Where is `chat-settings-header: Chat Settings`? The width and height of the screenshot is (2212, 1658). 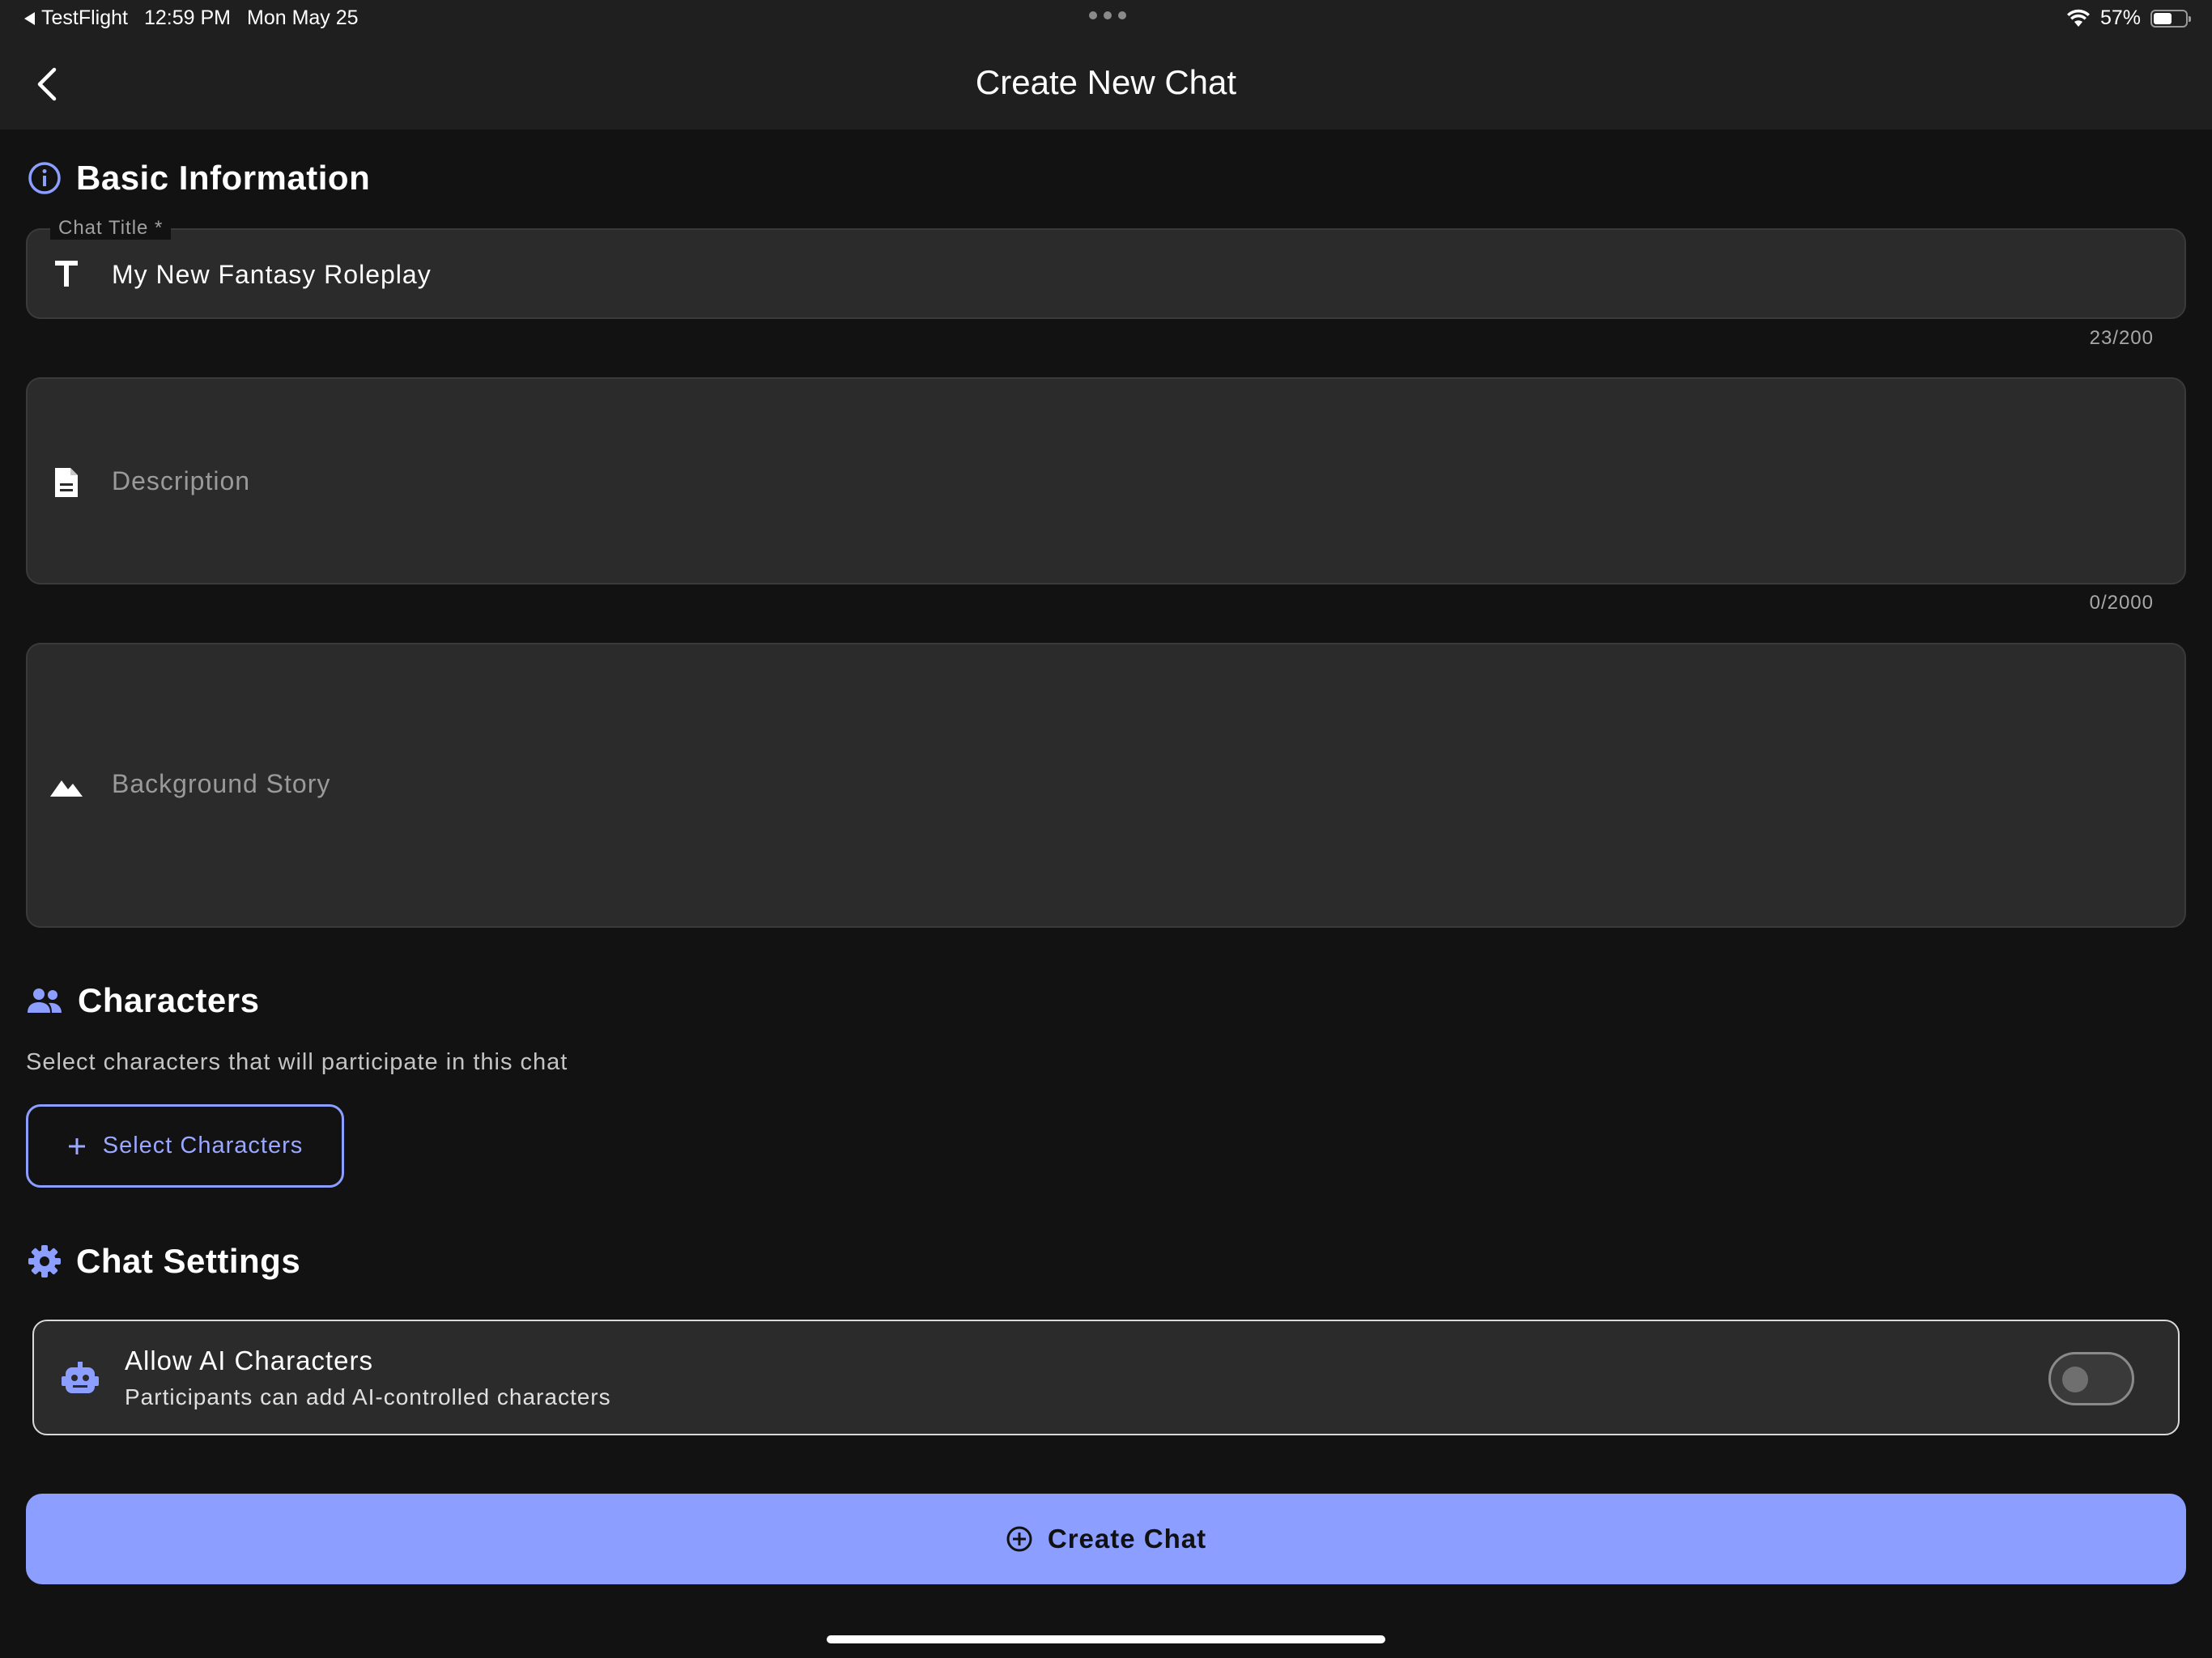
chat-settings-header: Chat Settings is located at coordinates (164, 1261).